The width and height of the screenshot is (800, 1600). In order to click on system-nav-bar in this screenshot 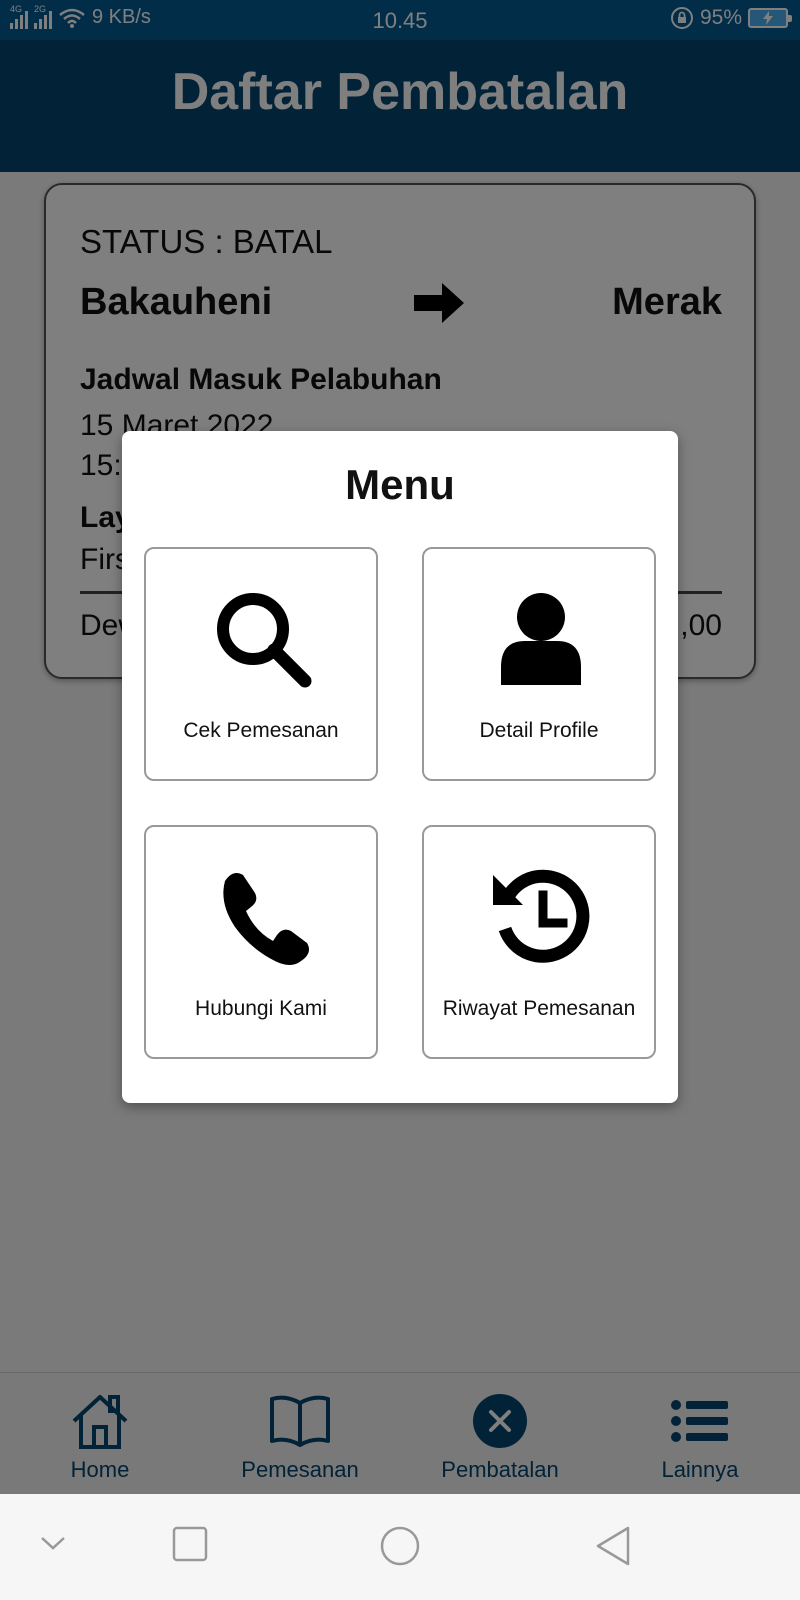, I will do `click(400, 1547)`.